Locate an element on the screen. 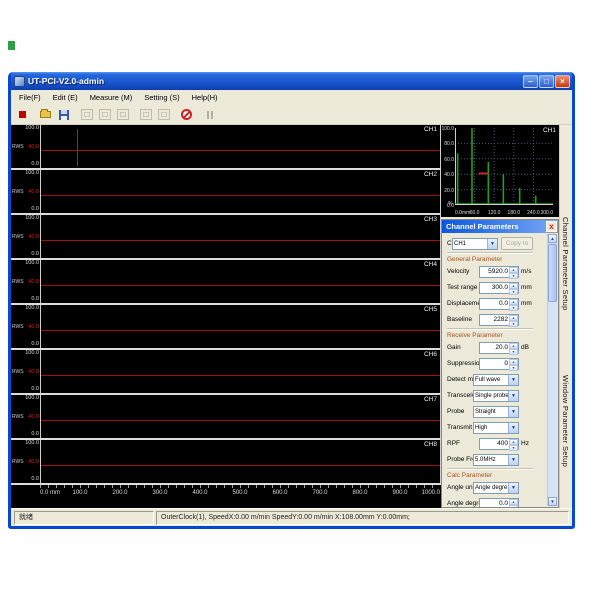  param-label: Gain is located at coordinates (454, 347).